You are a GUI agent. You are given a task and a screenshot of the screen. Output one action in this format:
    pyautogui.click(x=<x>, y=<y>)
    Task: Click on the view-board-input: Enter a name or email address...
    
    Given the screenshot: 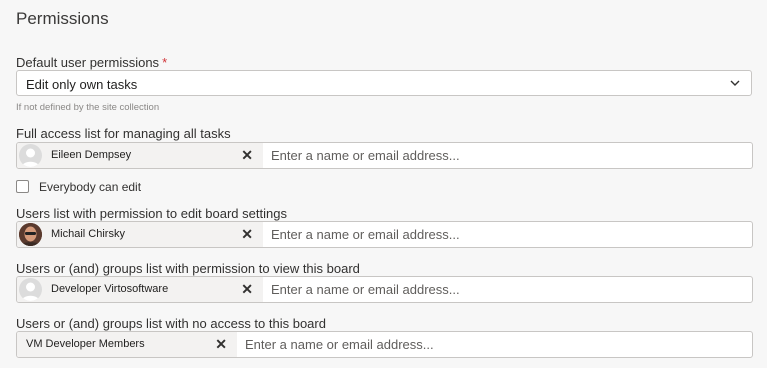 What is the action you would take?
    pyautogui.click(x=365, y=289)
    